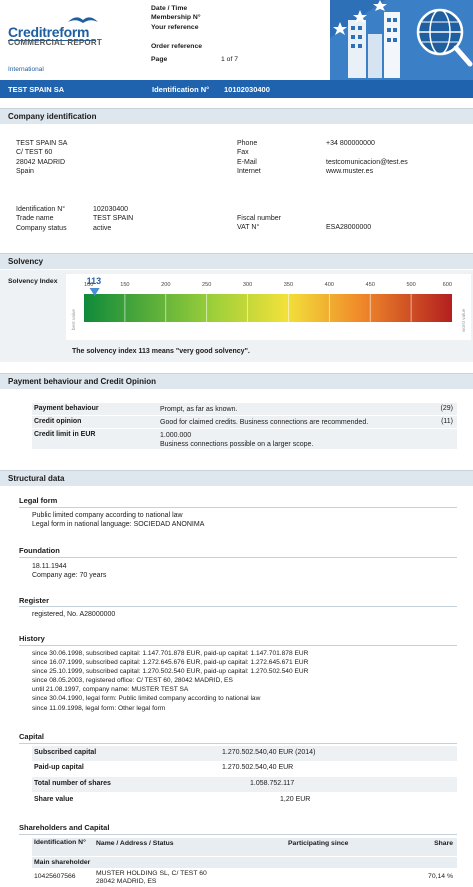  Describe the element at coordinates (349, 227) in the screenshot. I see `vat-value: ESA28000000` at that location.